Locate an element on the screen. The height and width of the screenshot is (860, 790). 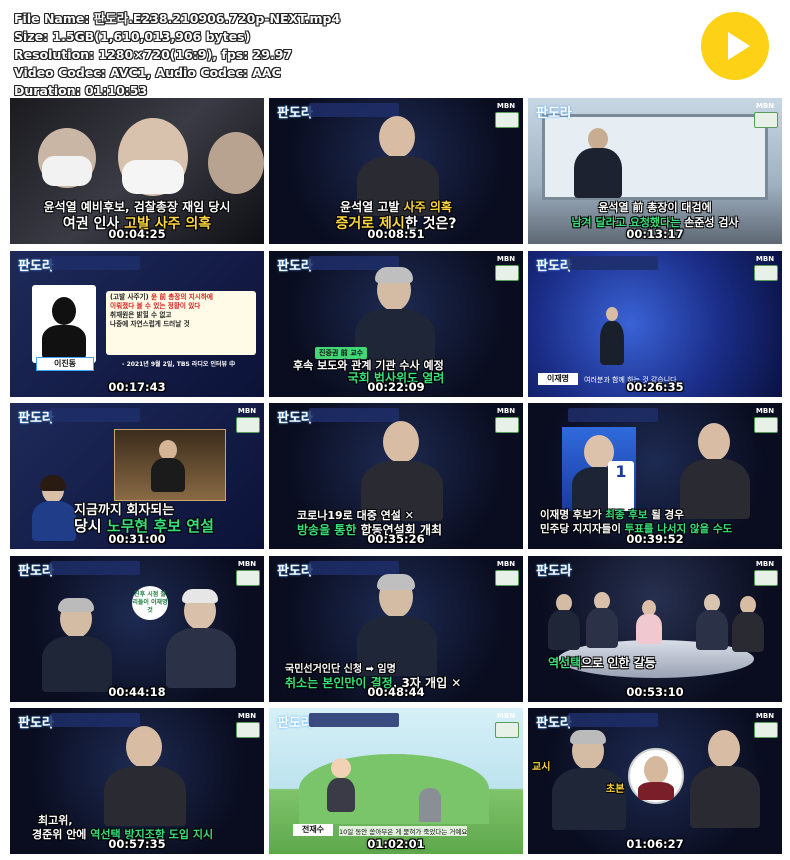
quote-source: - 2021년 9월 2일, TBS 라디오 인터뷰 中 is located at coordinates (179, 364).